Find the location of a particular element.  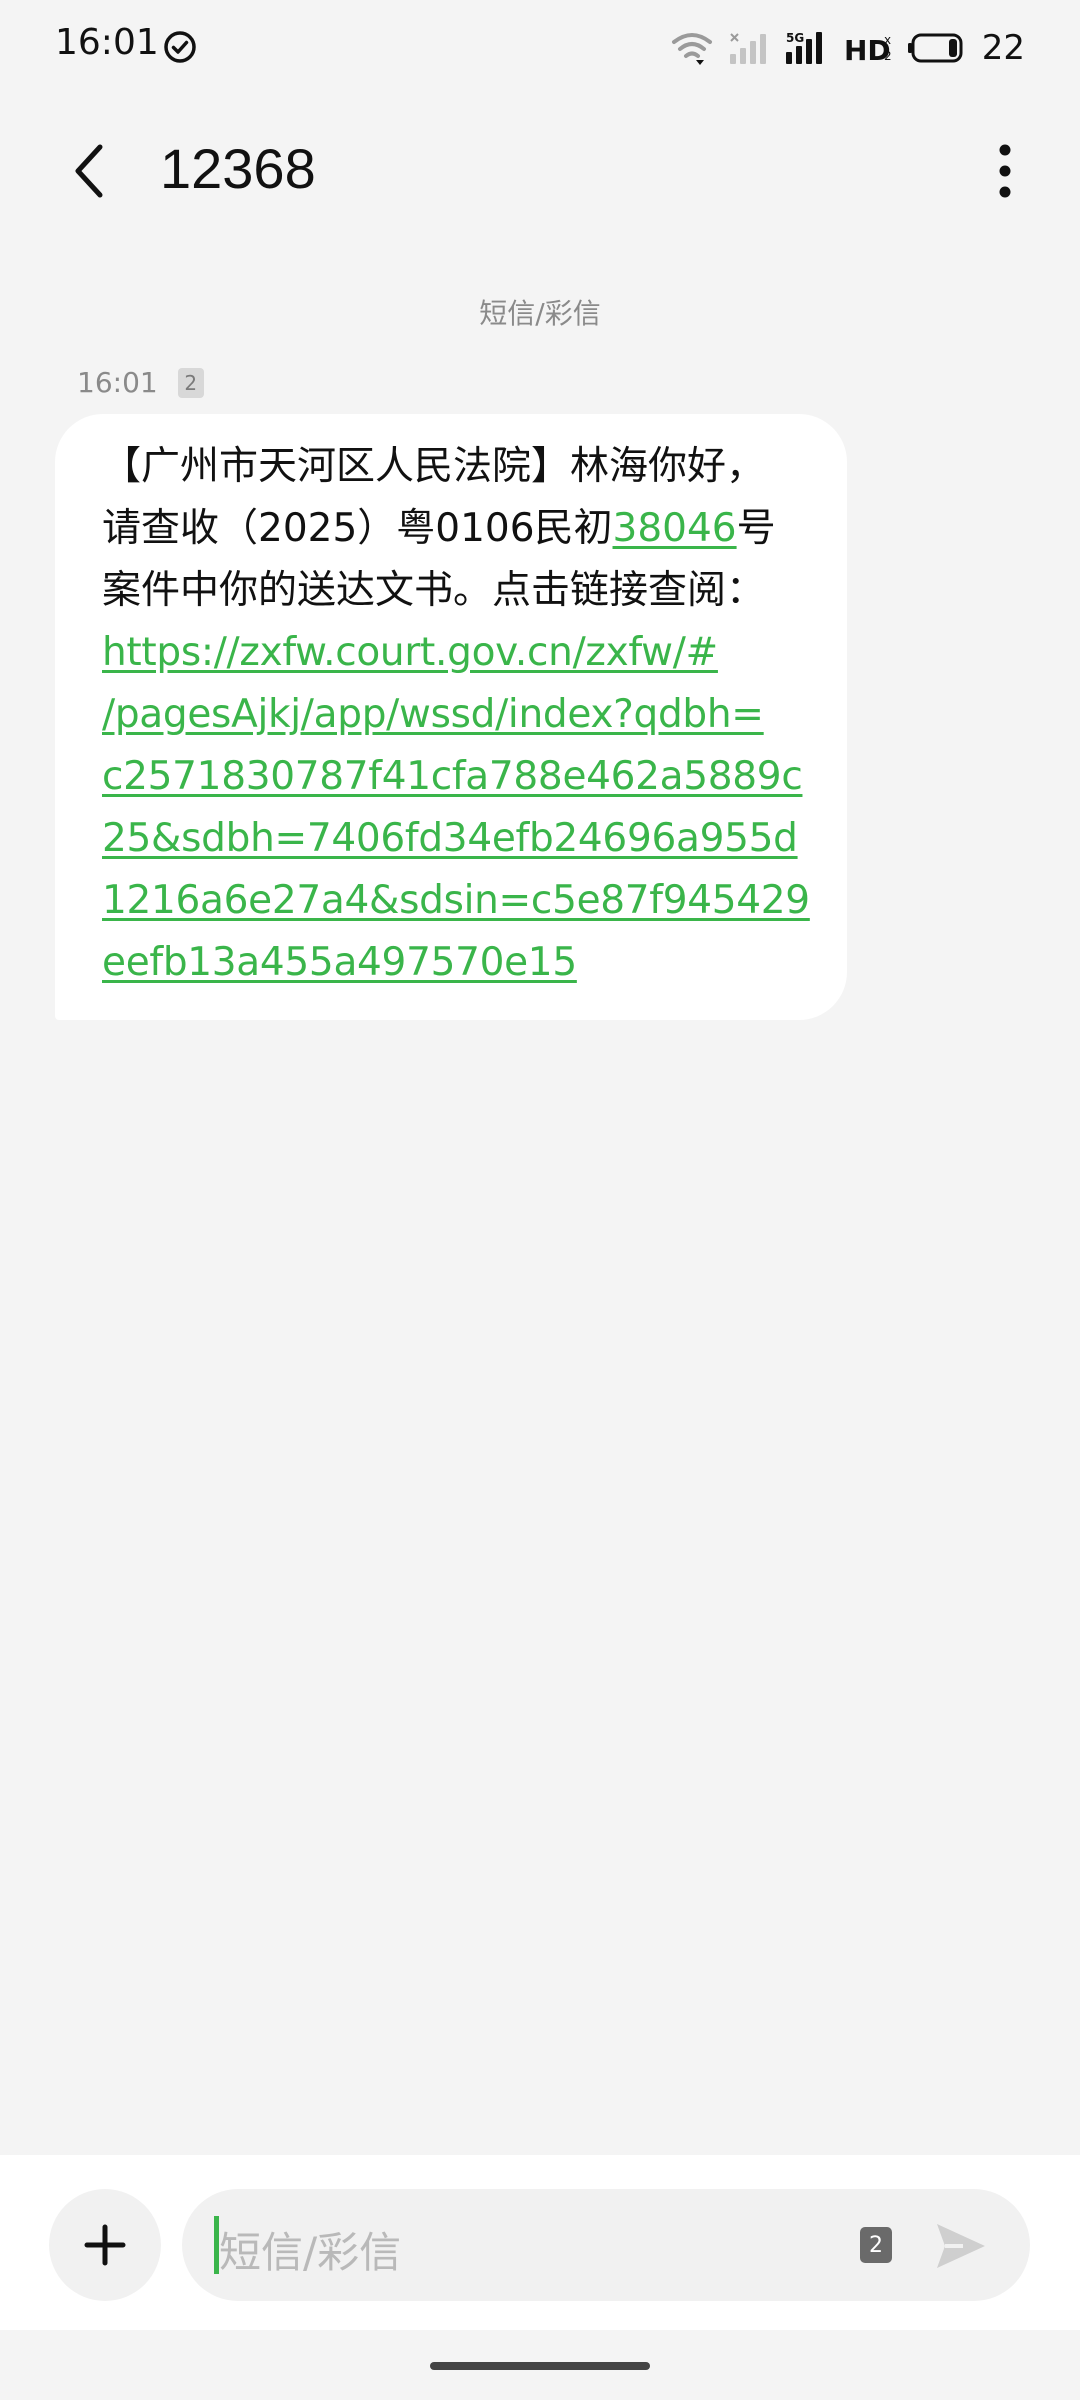

attach-button is located at coordinates (105, 2245).